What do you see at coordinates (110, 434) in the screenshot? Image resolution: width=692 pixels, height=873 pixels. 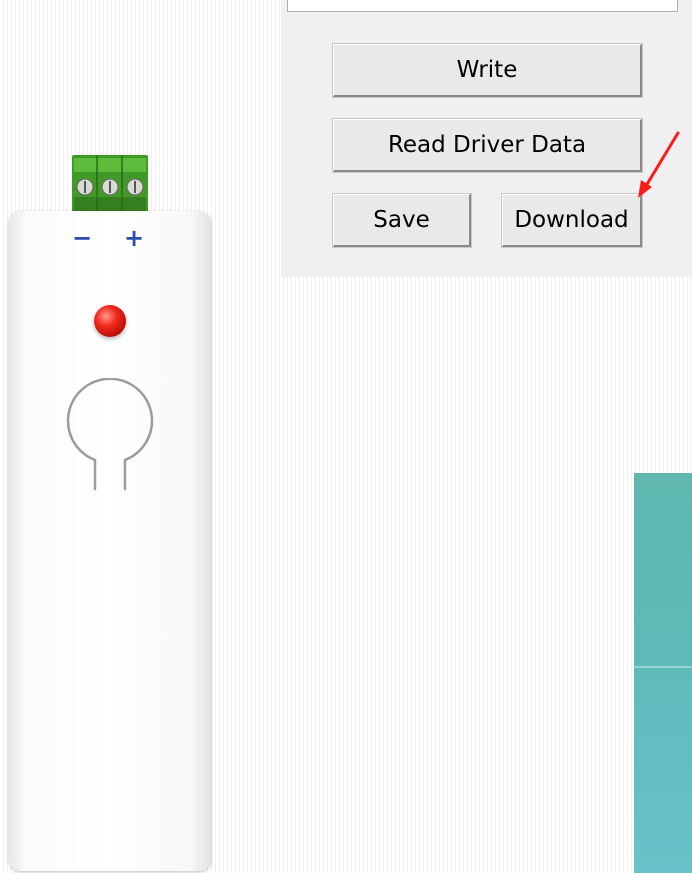 I see `keyhole-icon` at bounding box center [110, 434].